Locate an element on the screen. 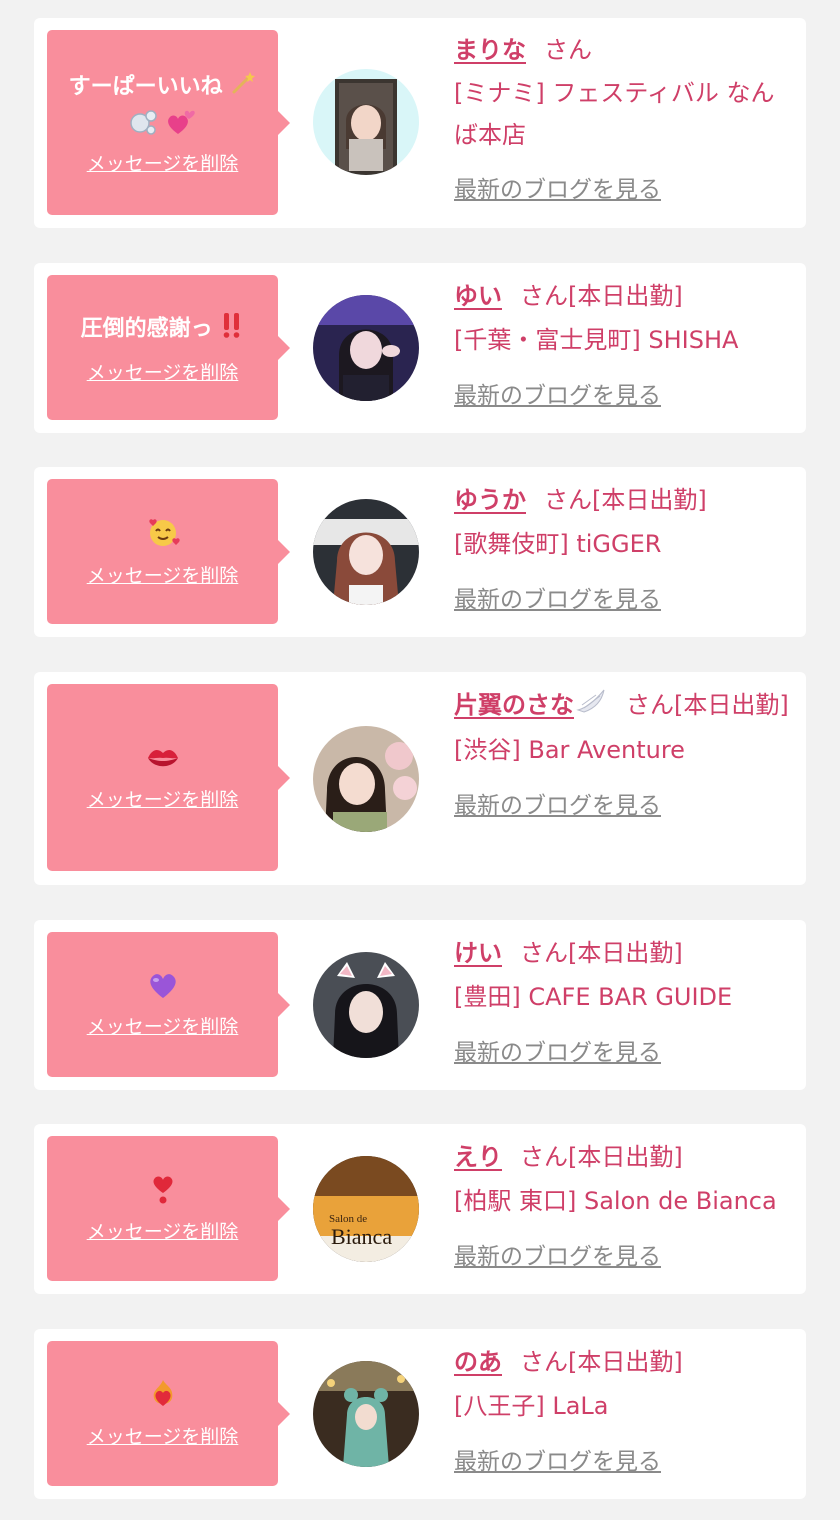  message-text: すーぱーいいね is located at coordinates (163, 87).